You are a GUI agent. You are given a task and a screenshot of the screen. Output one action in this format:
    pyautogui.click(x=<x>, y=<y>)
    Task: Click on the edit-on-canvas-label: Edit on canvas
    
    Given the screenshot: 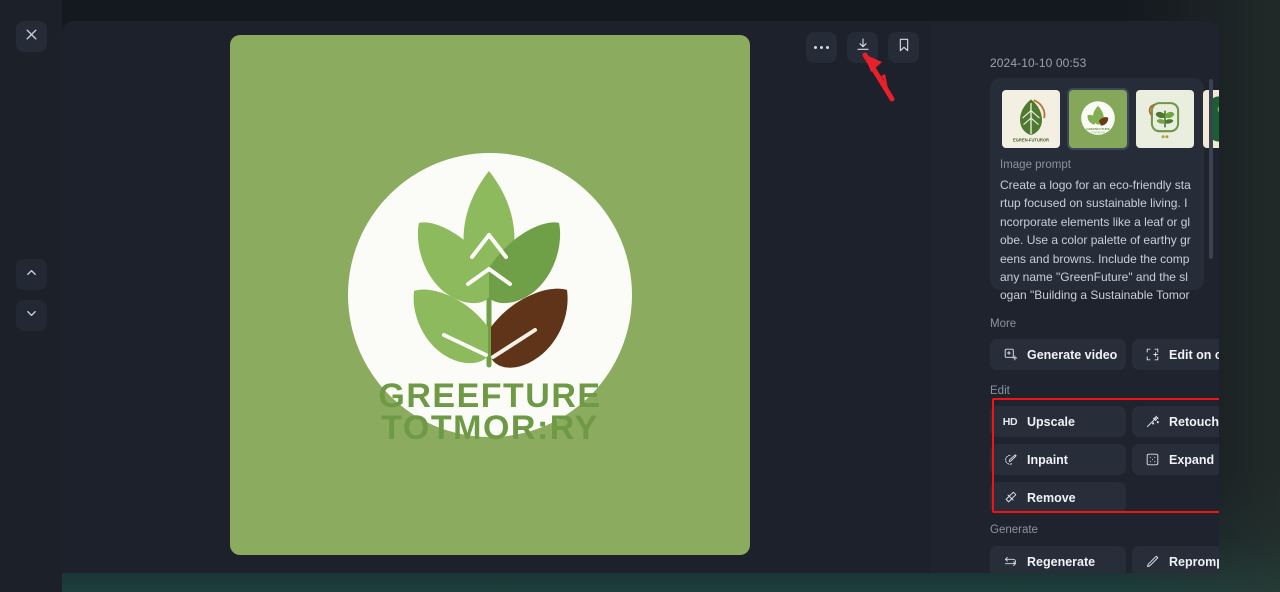 What is the action you would take?
    pyautogui.click(x=1194, y=354)
    